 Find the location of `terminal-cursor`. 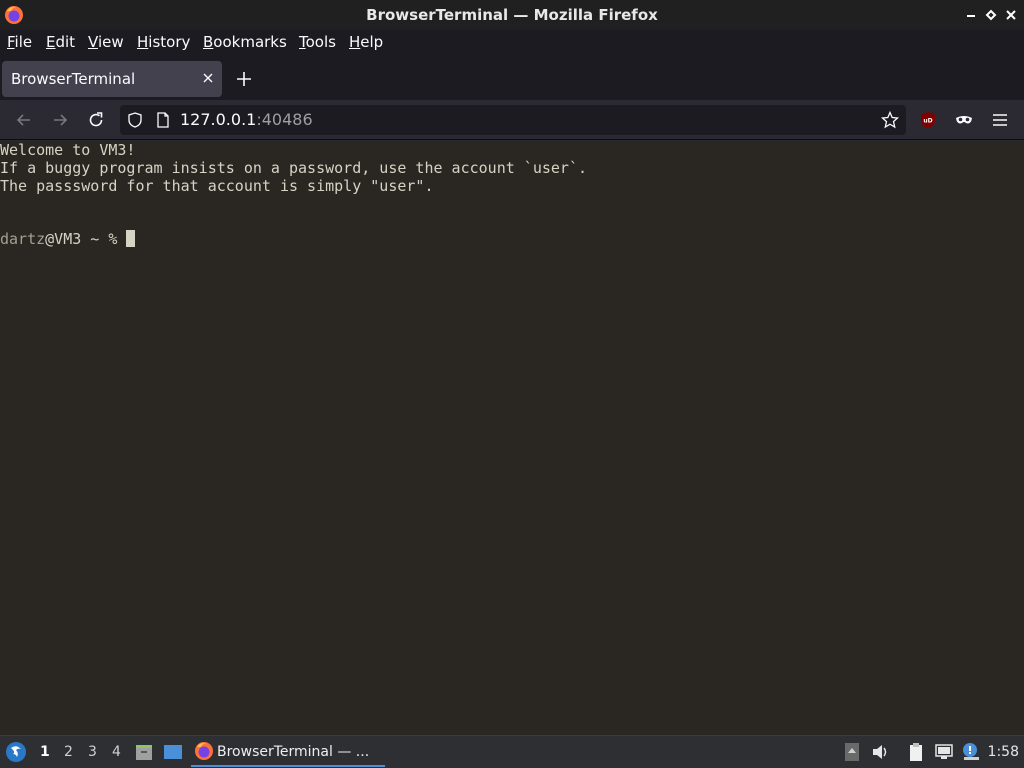

terminal-cursor is located at coordinates (131, 238).